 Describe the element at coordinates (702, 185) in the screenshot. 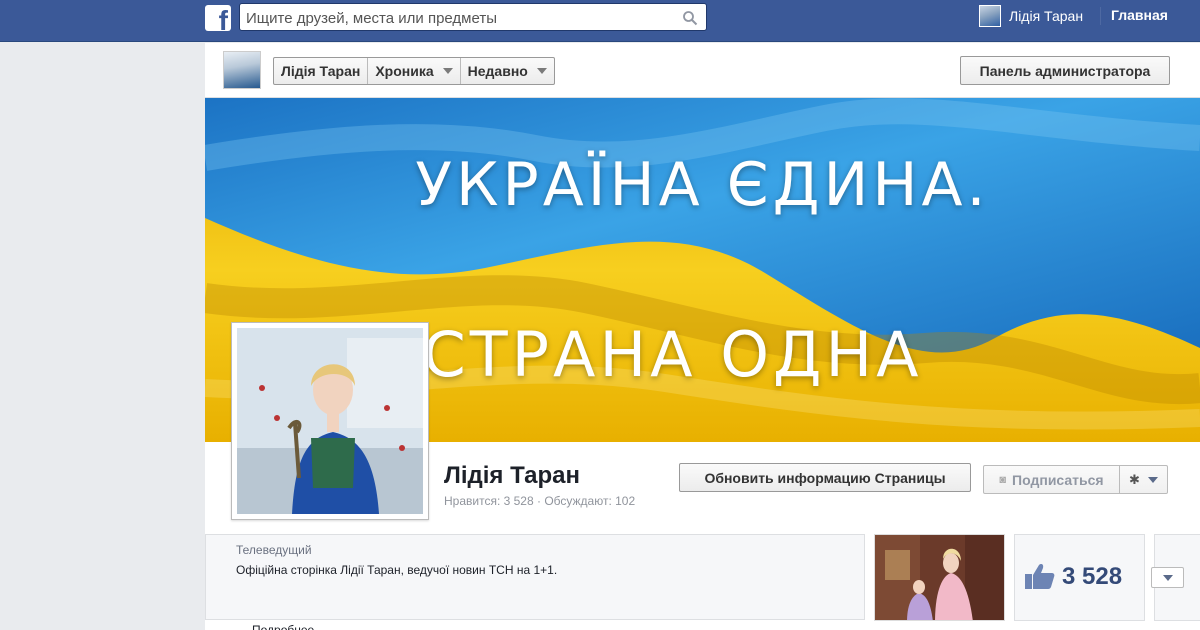

I see `cover-slogan-line1: УКРАЇНА ЄДИНА.` at that location.